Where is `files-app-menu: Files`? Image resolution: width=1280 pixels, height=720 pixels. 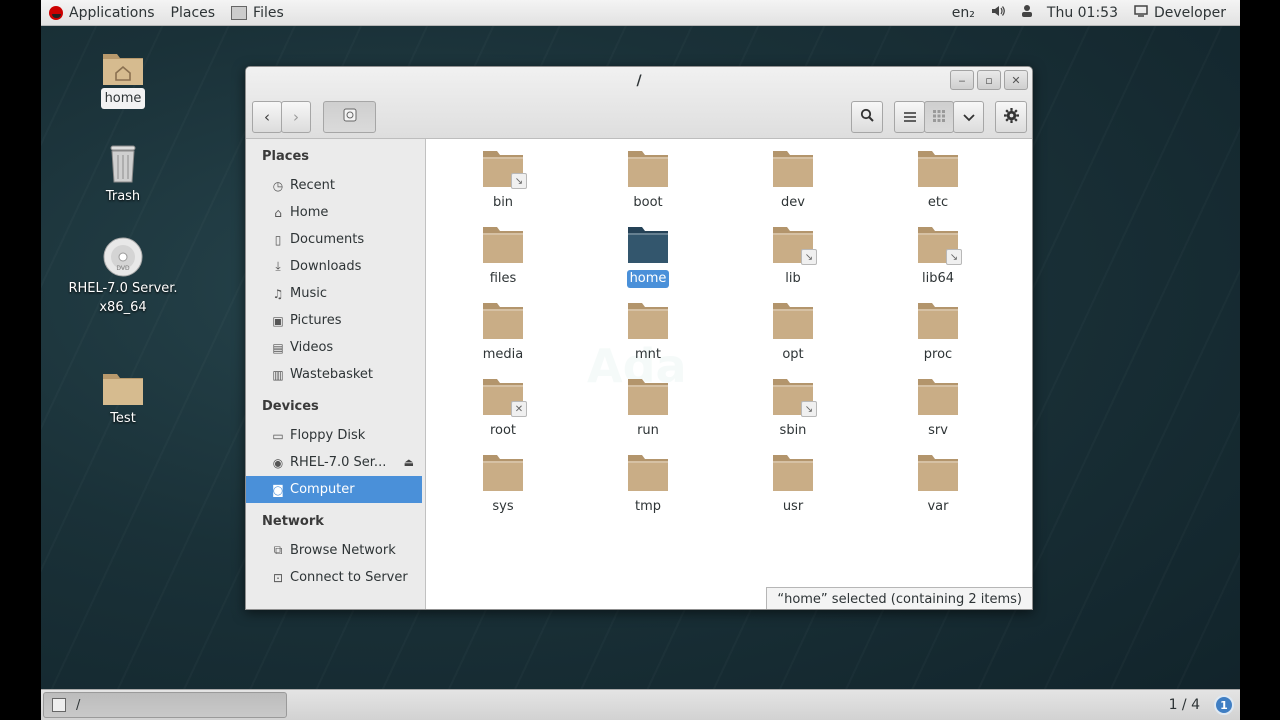
files-app-menu: Files is located at coordinates (257, 13).